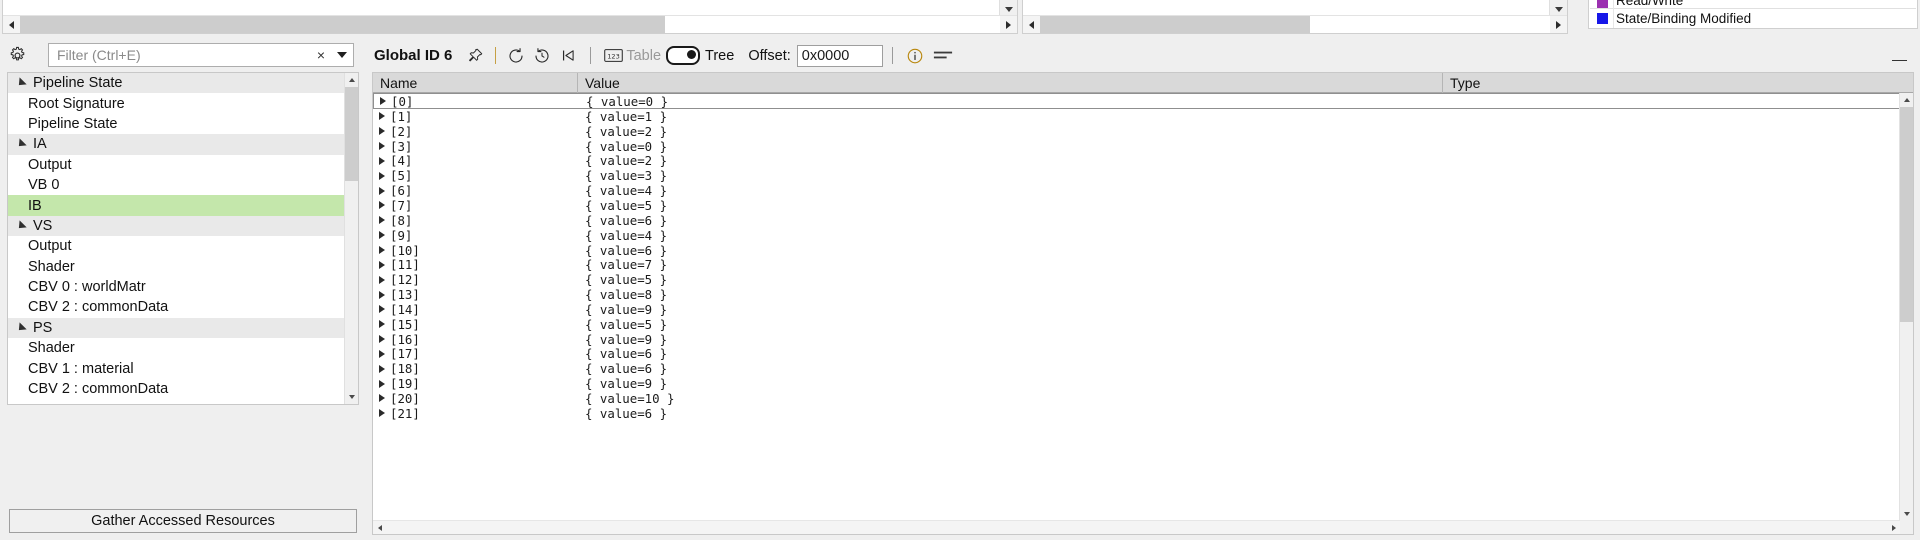  Describe the element at coordinates (183, 521) in the screenshot. I see `gather-accessed-resources-button: Gather Accessed Resources` at that location.